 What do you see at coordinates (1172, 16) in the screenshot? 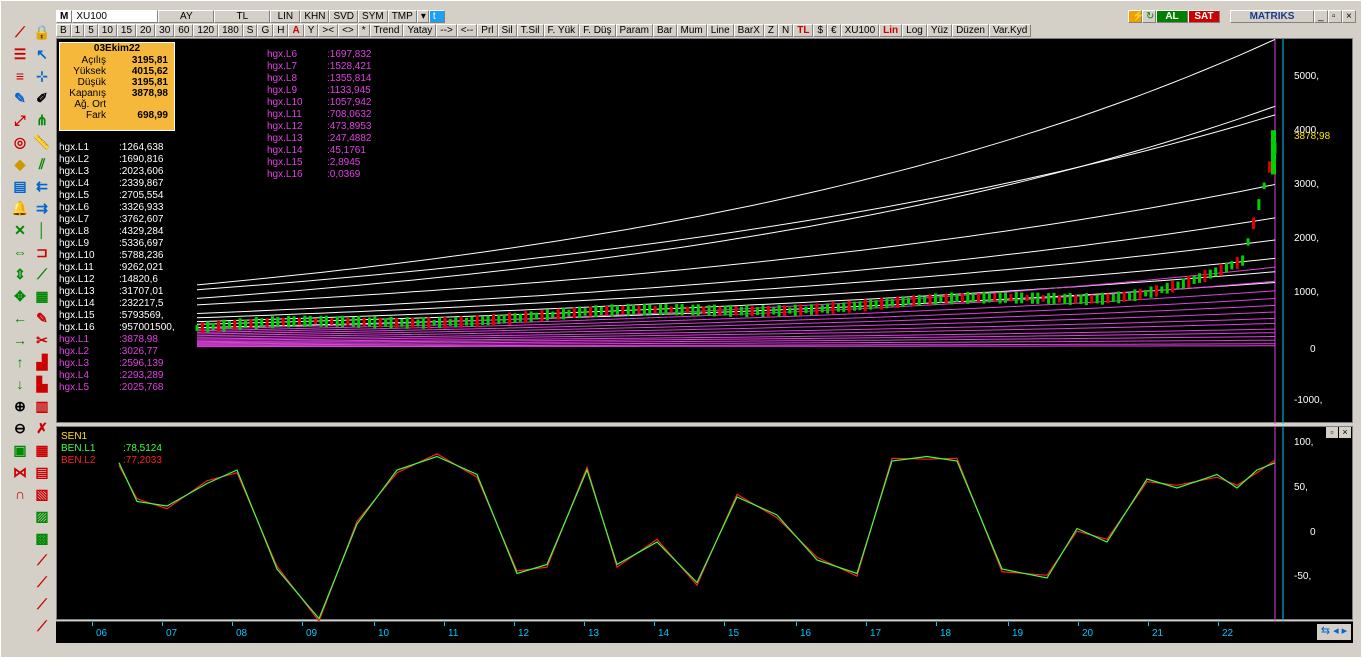
I see `buy-button: AL` at bounding box center [1172, 16].